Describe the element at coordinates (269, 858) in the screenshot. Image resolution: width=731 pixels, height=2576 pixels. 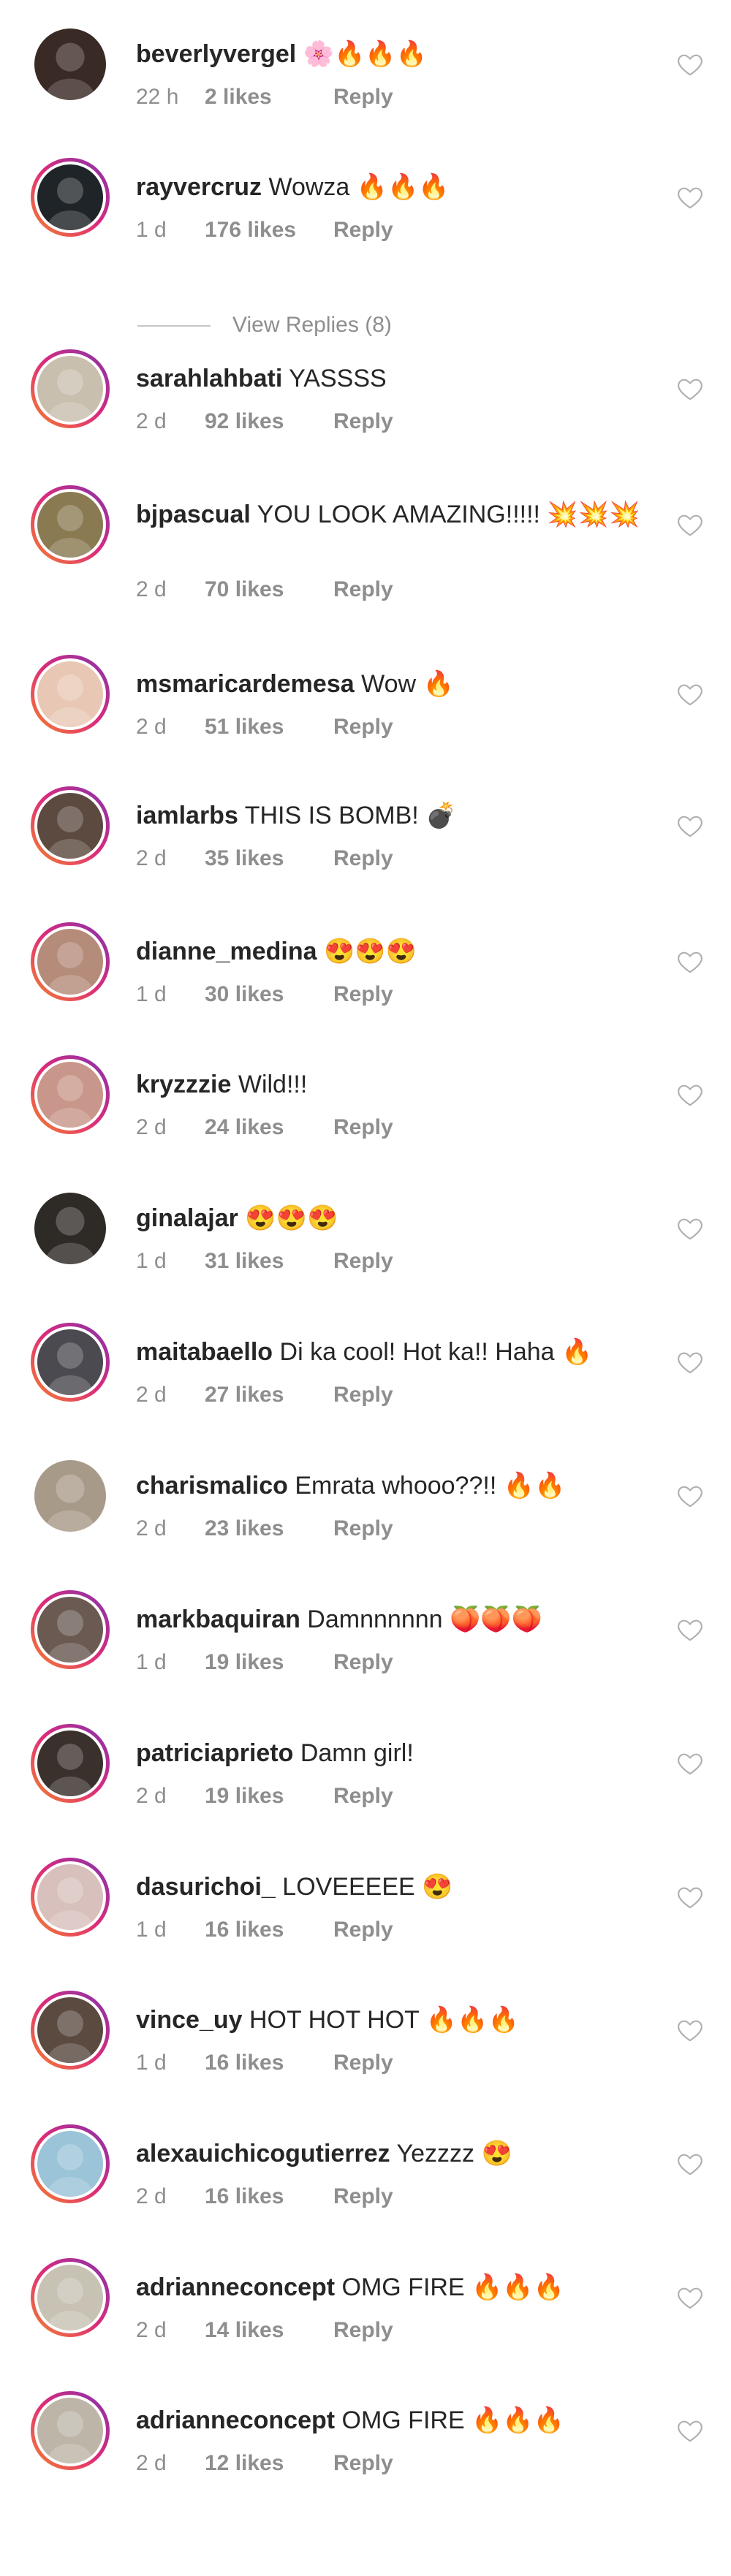
I see `comment-likes: 35 likes` at that location.